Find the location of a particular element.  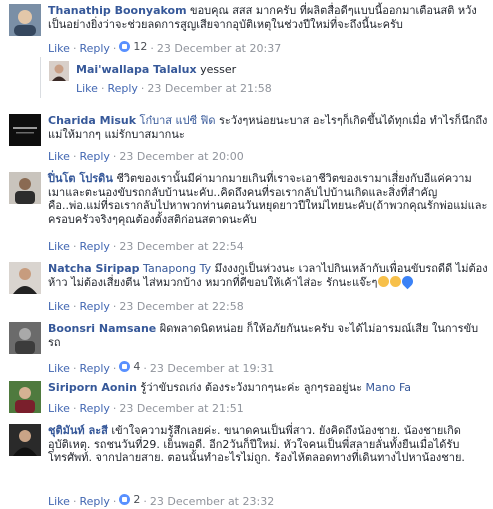

comment-actions: Like · Reply · 23 December at 20:00 is located at coordinates (146, 156).